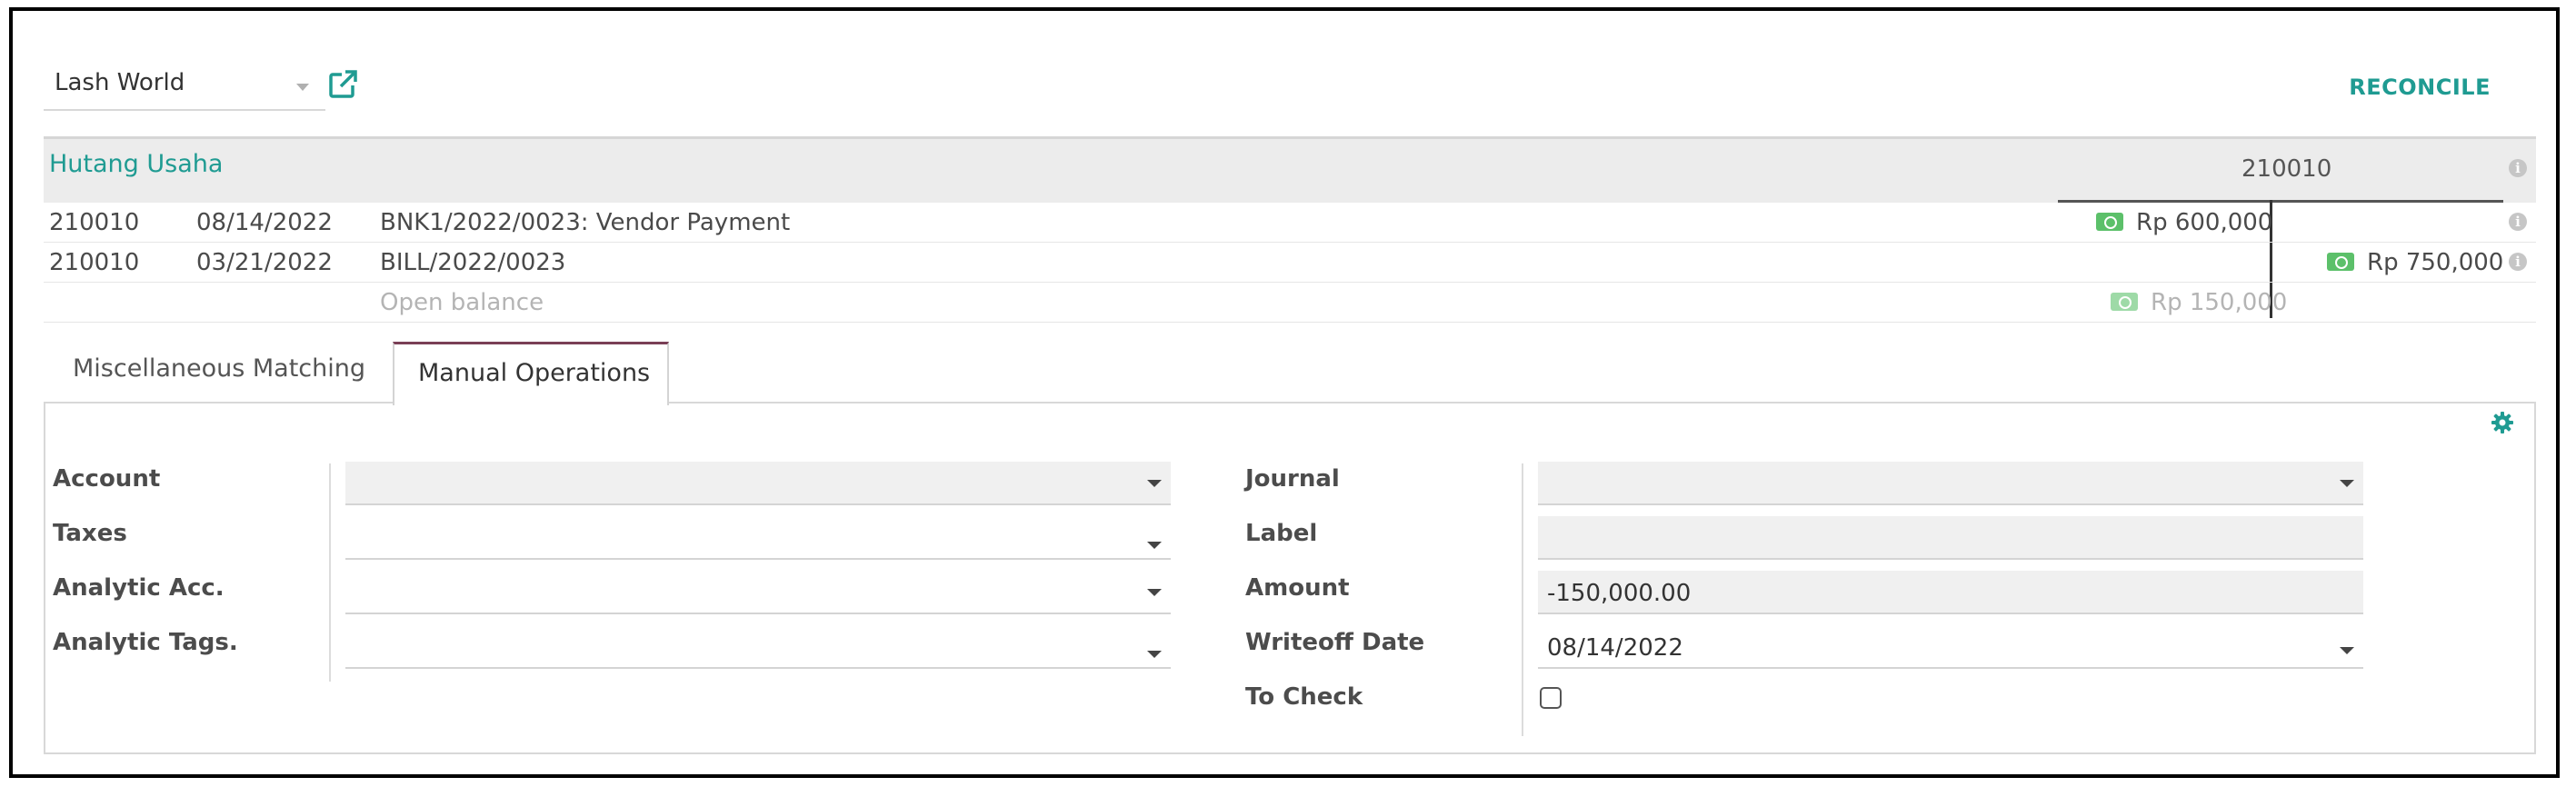 The width and height of the screenshot is (2576, 787). What do you see at coordinates (462, 302) in the screenshot?
I see `open-balance-label: Open balance` at bounding box center [462, 302].